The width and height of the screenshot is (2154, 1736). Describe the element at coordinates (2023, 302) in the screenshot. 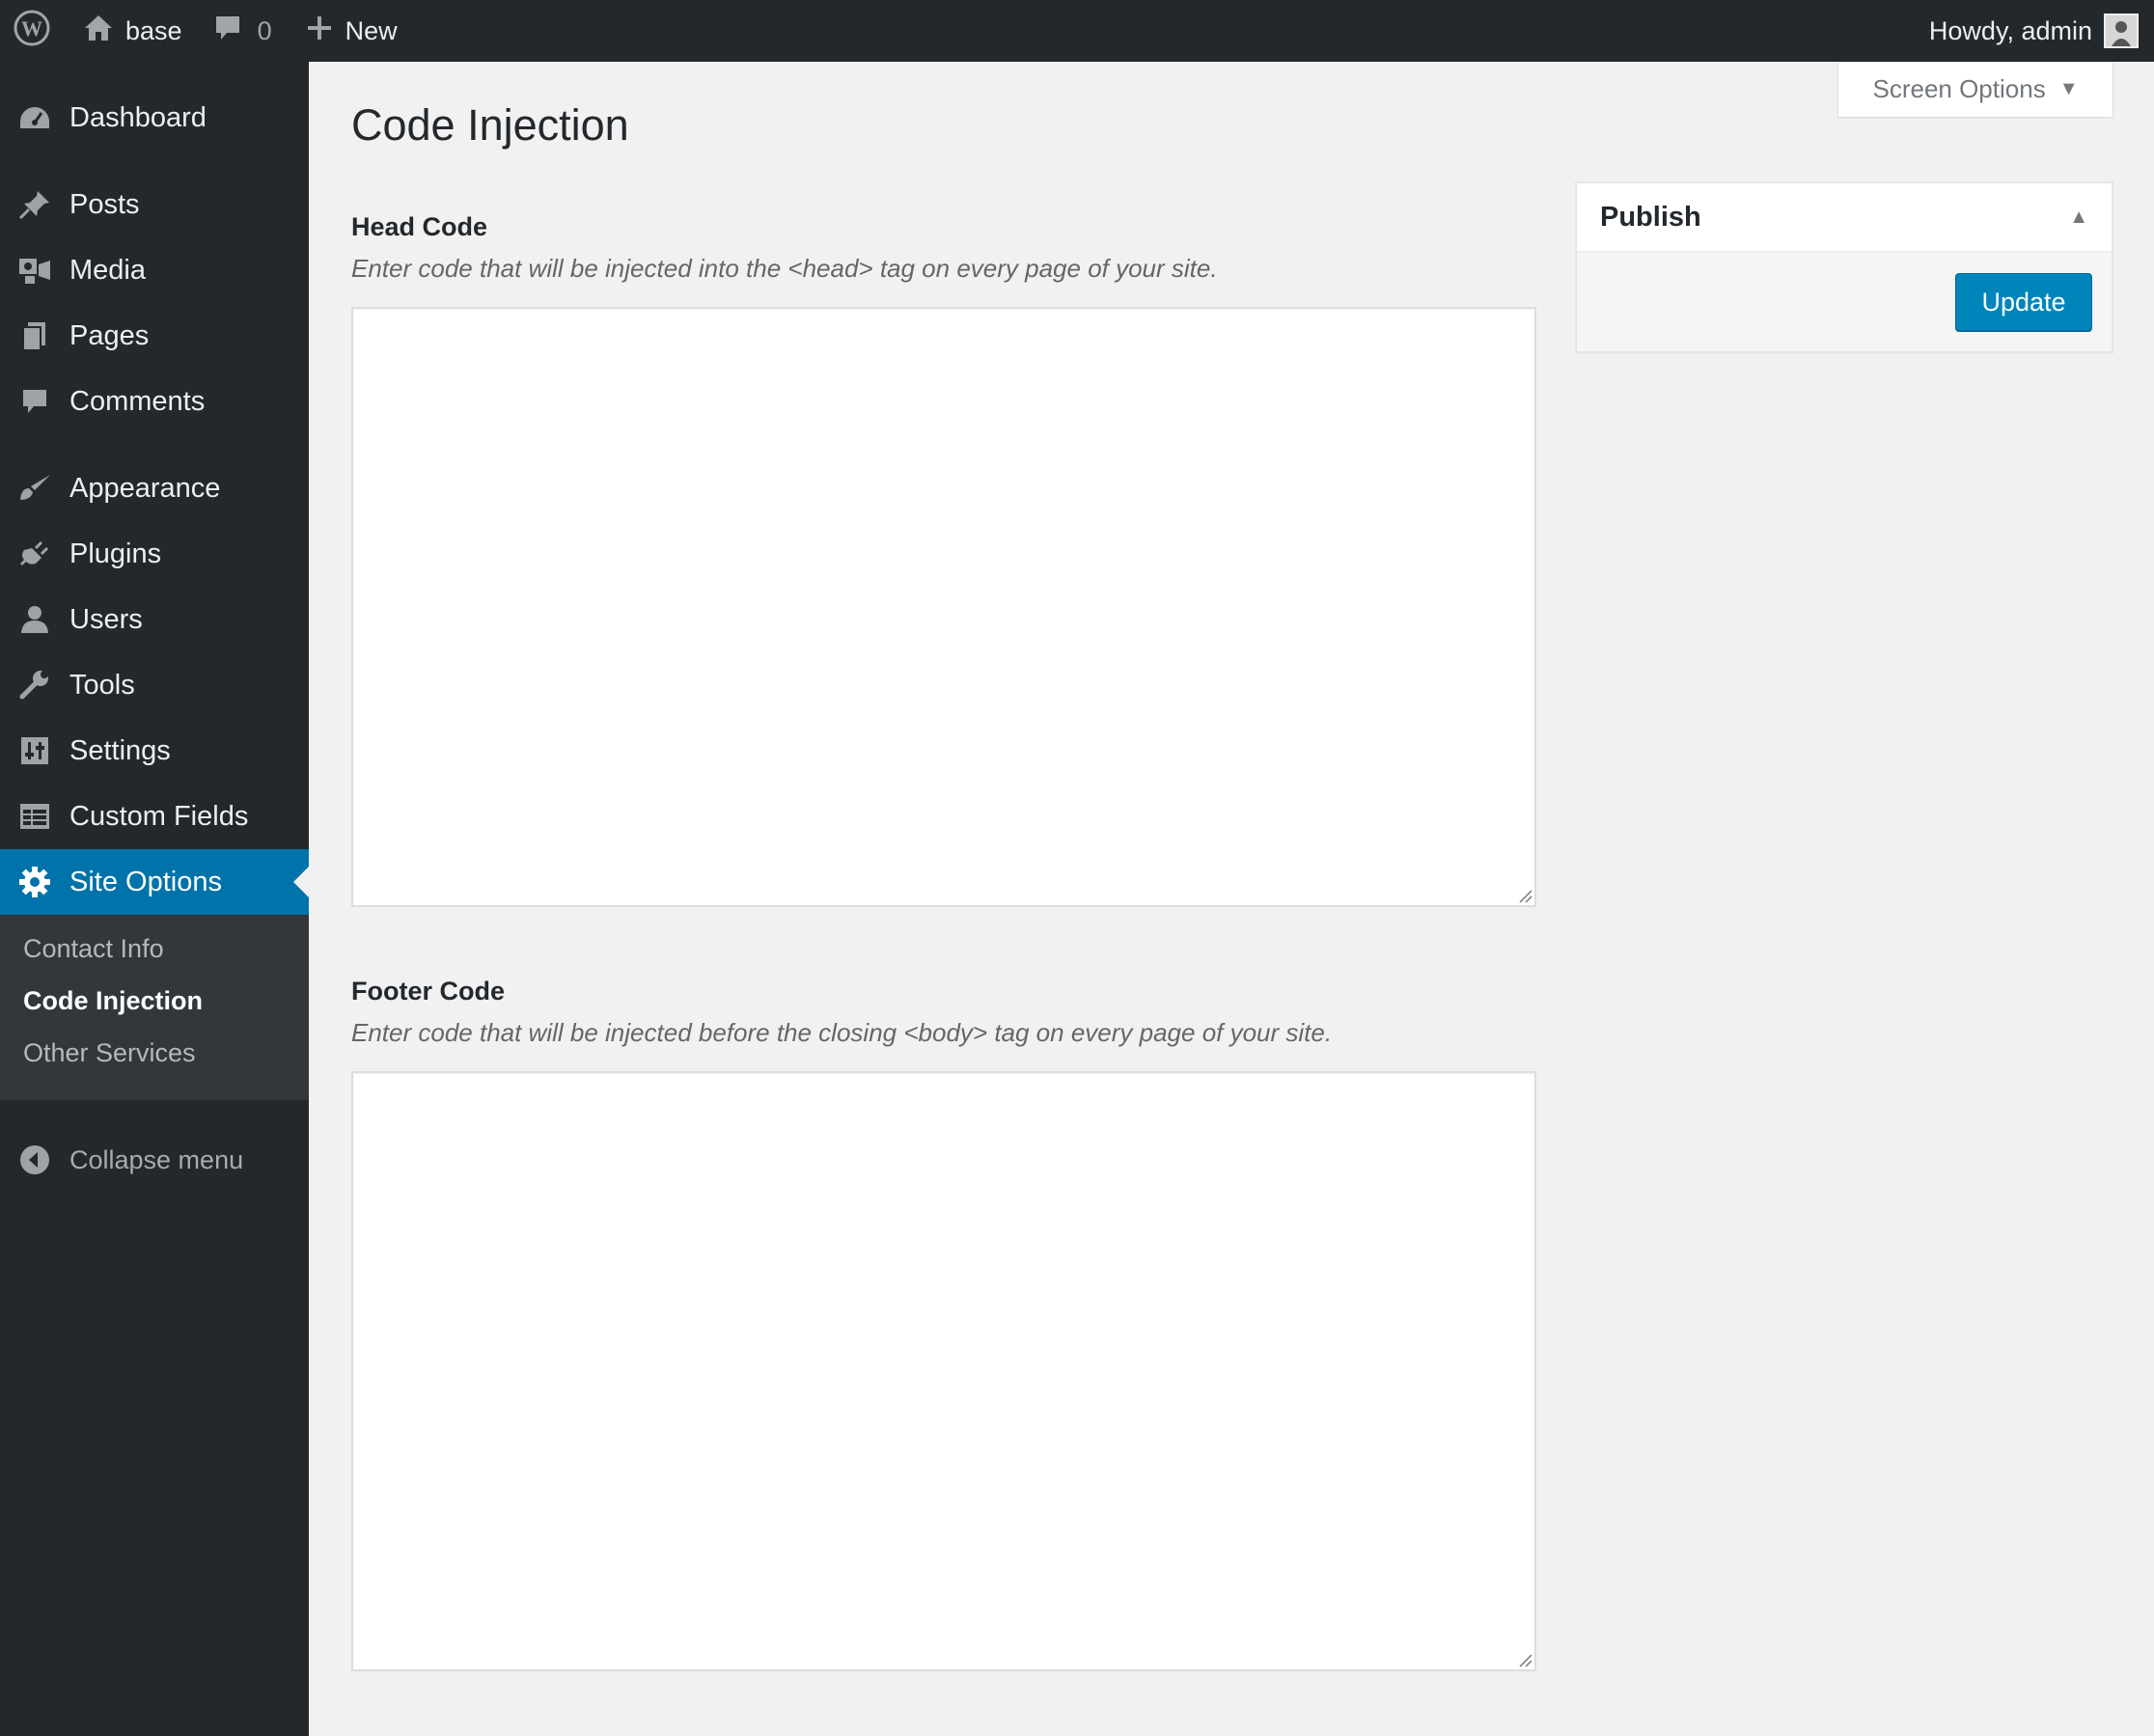

I see `update-button: Update` at that location.